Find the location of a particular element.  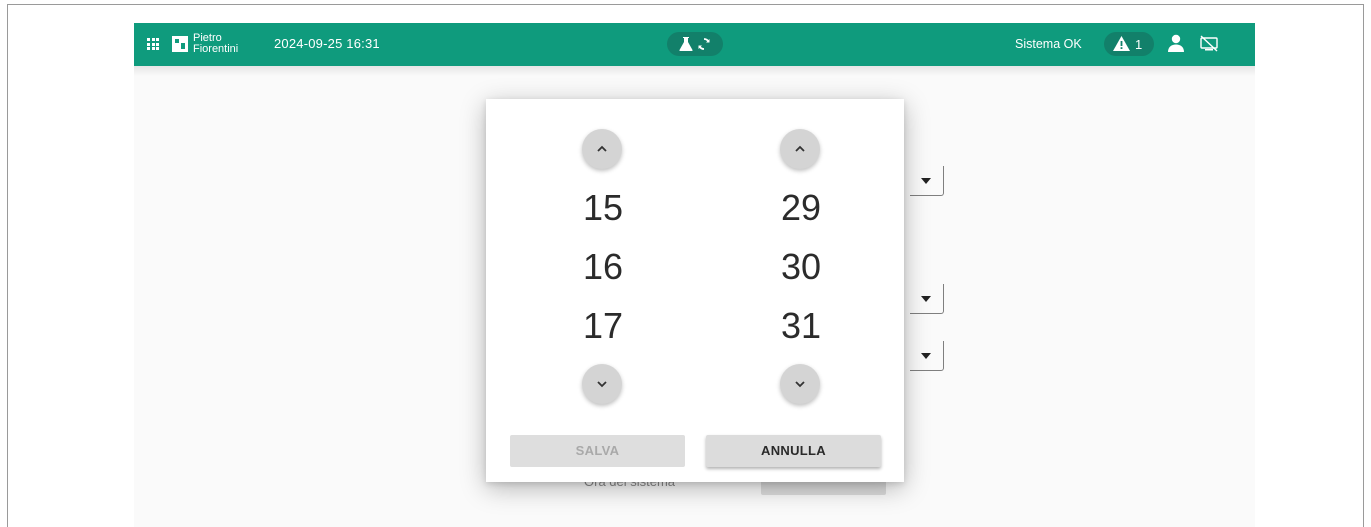

system-status-text: Sistema OK is located at coordinates (1048, 44).